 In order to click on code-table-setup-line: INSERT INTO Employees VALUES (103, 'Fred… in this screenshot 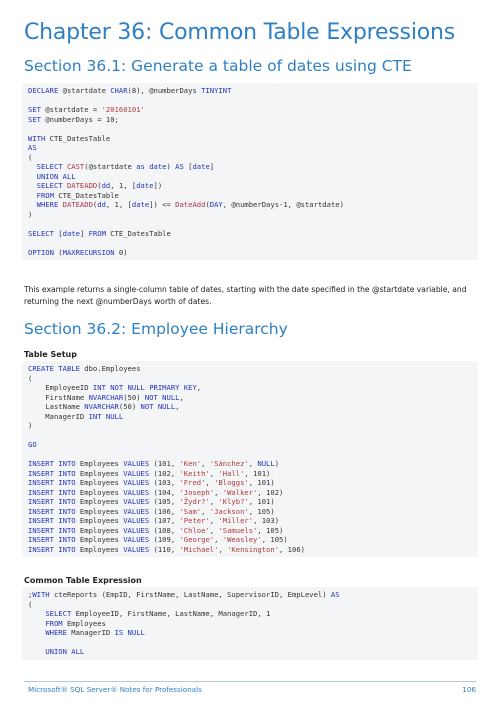, I will do `click(151, 482)`.